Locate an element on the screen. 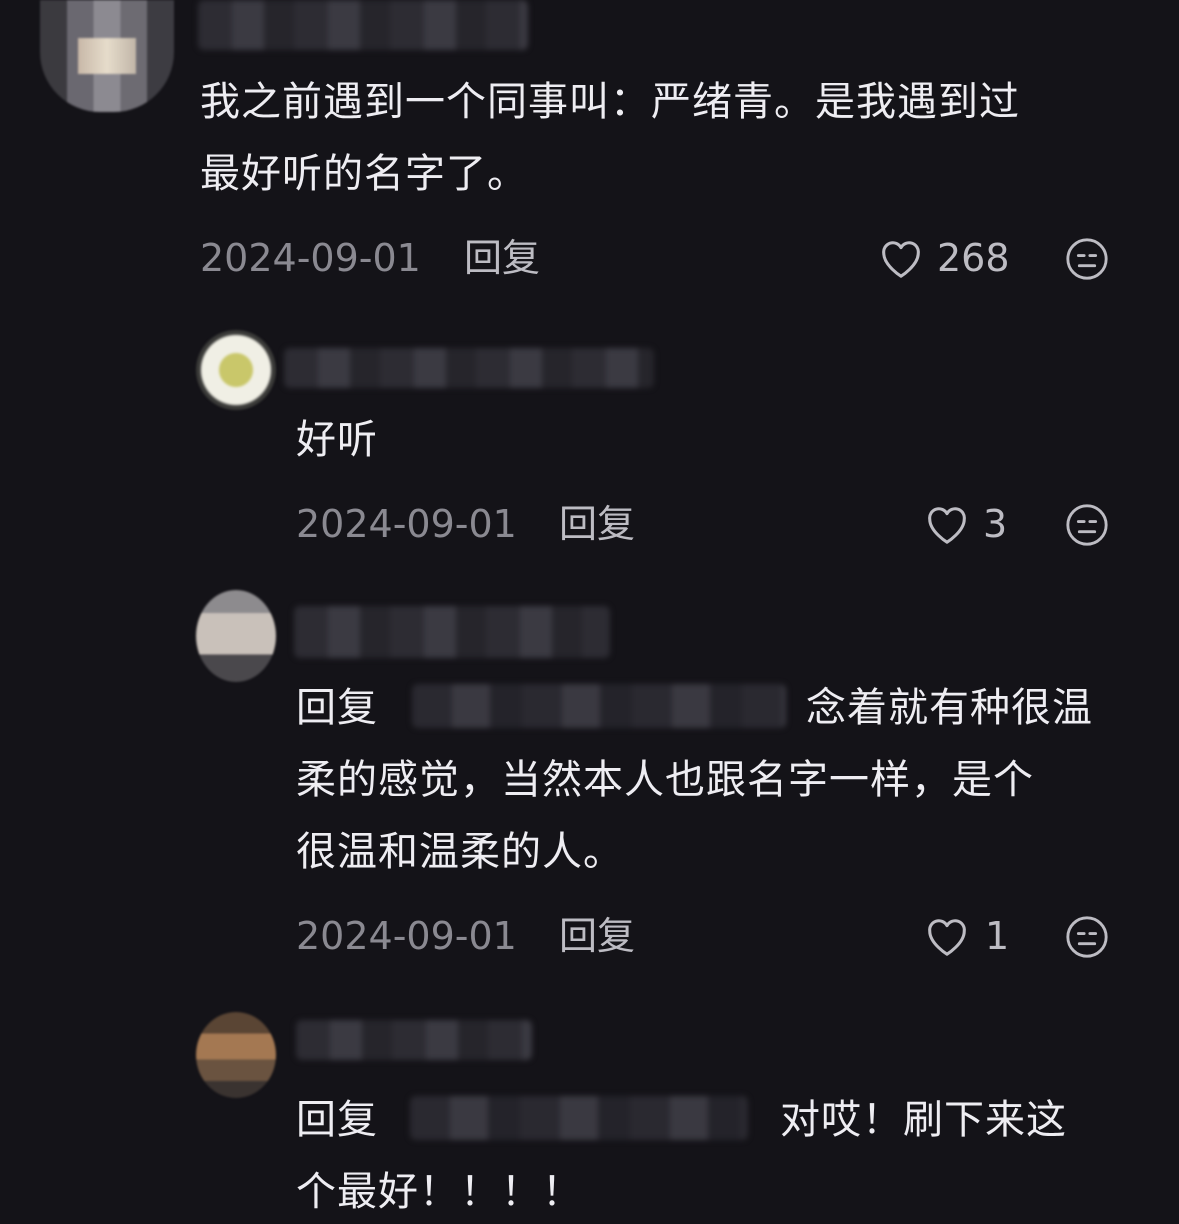 The image size is (1179, 1224). comment-text: 很温和温柔的人。 is located at coordinates (460, 852).